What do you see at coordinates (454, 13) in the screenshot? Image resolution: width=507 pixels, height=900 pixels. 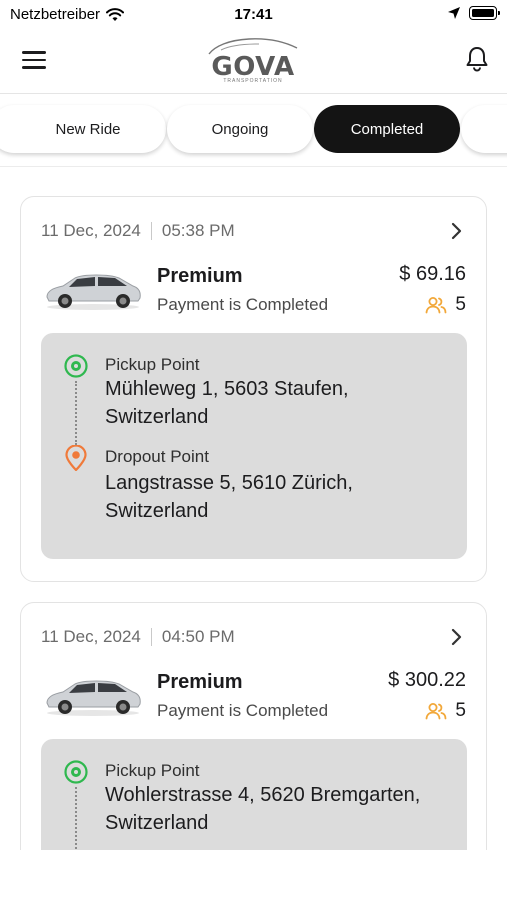 I see `location-arrow-icon` at bounding box center [454, 13].